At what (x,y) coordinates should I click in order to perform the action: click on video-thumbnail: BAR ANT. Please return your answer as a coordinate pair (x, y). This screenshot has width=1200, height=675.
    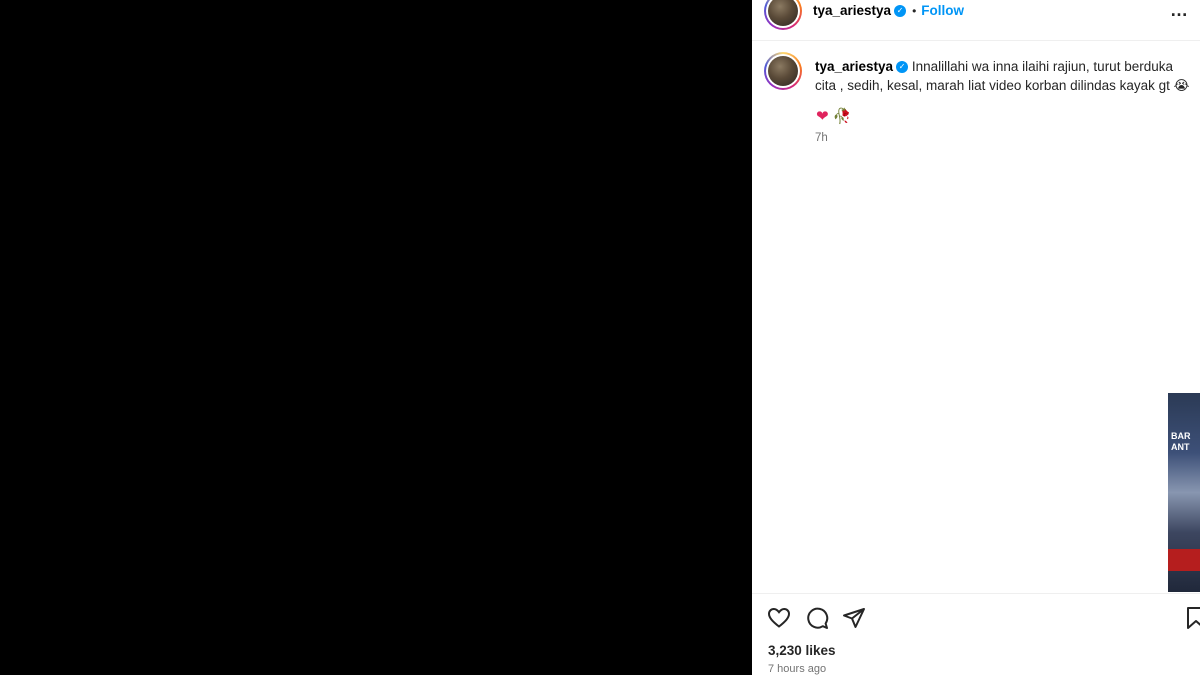
    Looking at the image, I should click on (1184, 492).